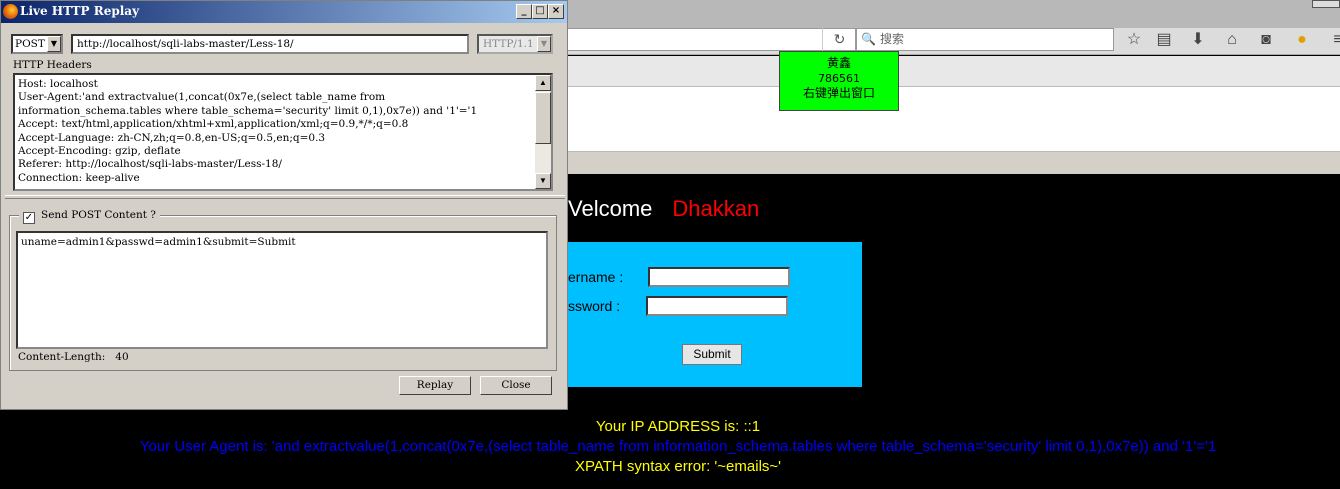 Image resolution: width=1340 pixels, height=489 pixels. I want to click on content-length-value: 40, so click(122, 357).